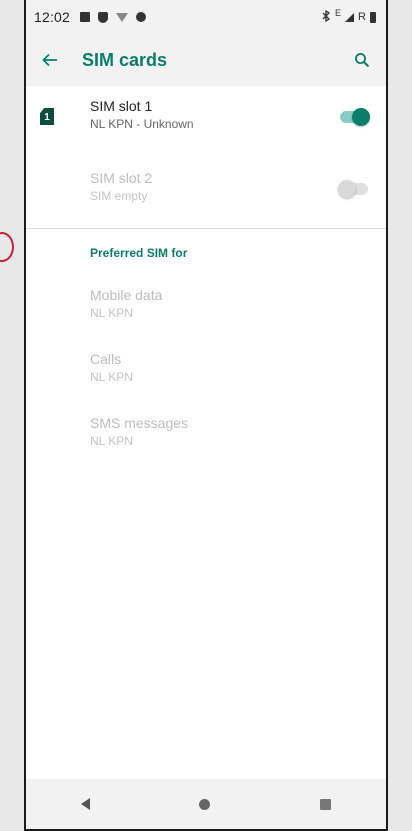 The image size is (412, 831). Describe the element at coordinates (142, 124) in the screenshot. I see `sim-slot-1-subtitle: NL KPN - Unknown` at that location.